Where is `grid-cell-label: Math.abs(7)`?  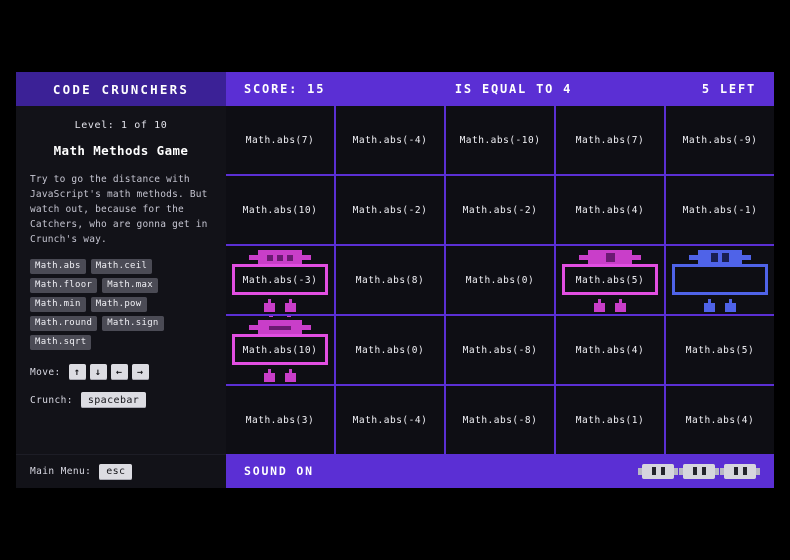
grid-cell-label: Math.abs(7) is located at coordinates (280, 140).